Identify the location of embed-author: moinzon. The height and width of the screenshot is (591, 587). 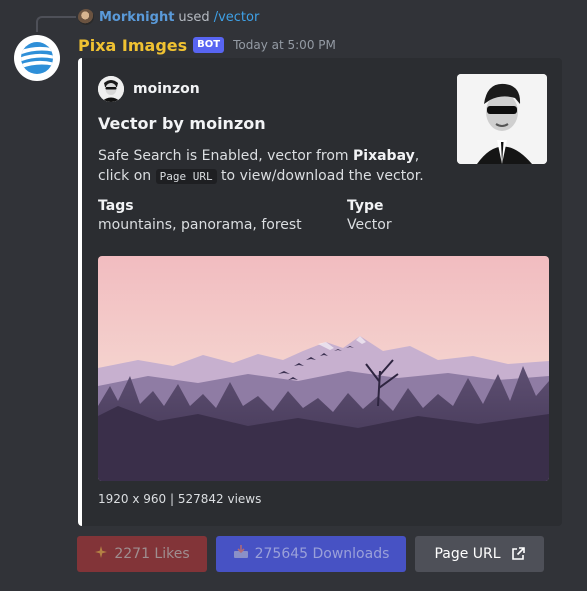
(149, 89).